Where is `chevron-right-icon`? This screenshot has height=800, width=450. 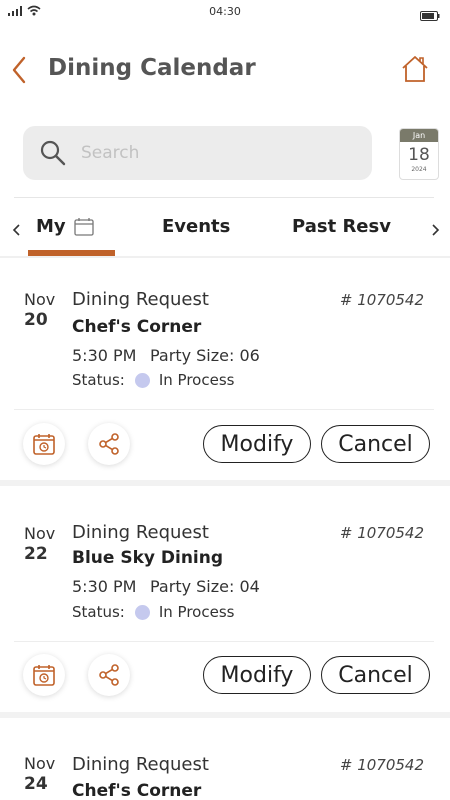 chevron-right-icon is located at coordinates (436, 230).